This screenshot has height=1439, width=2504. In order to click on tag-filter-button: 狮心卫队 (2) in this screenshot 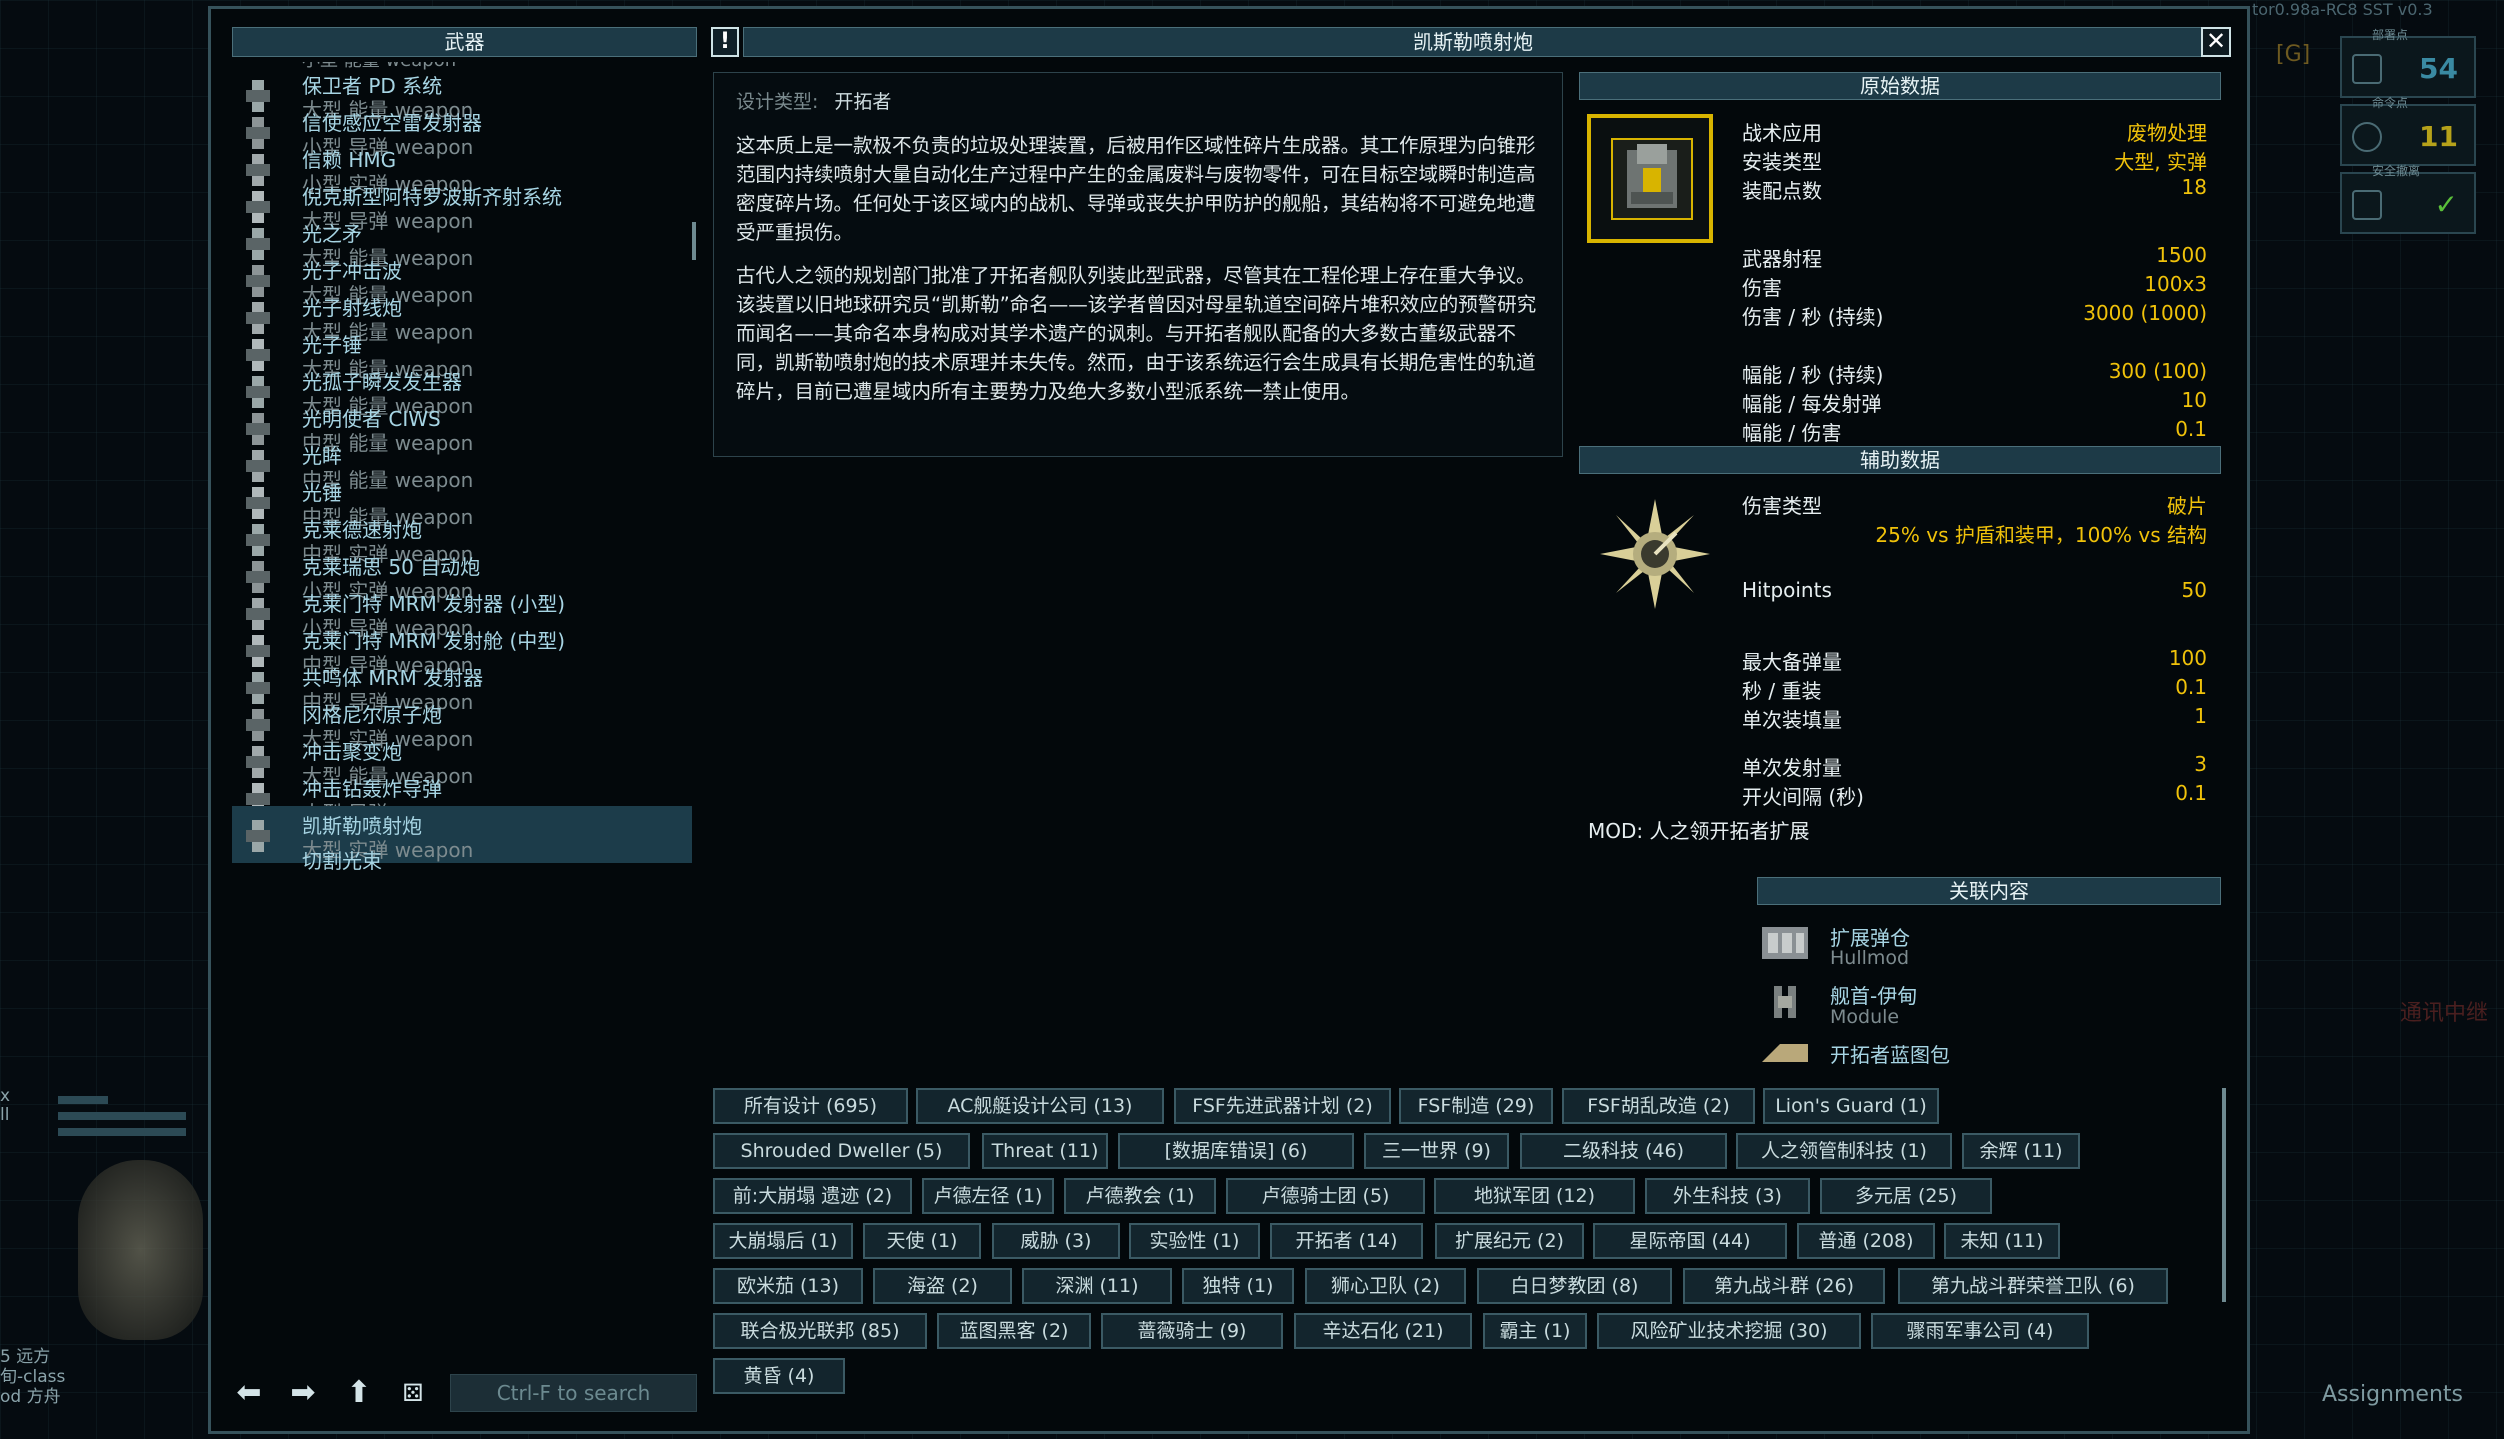, I will do `click(1385, 1286)`.